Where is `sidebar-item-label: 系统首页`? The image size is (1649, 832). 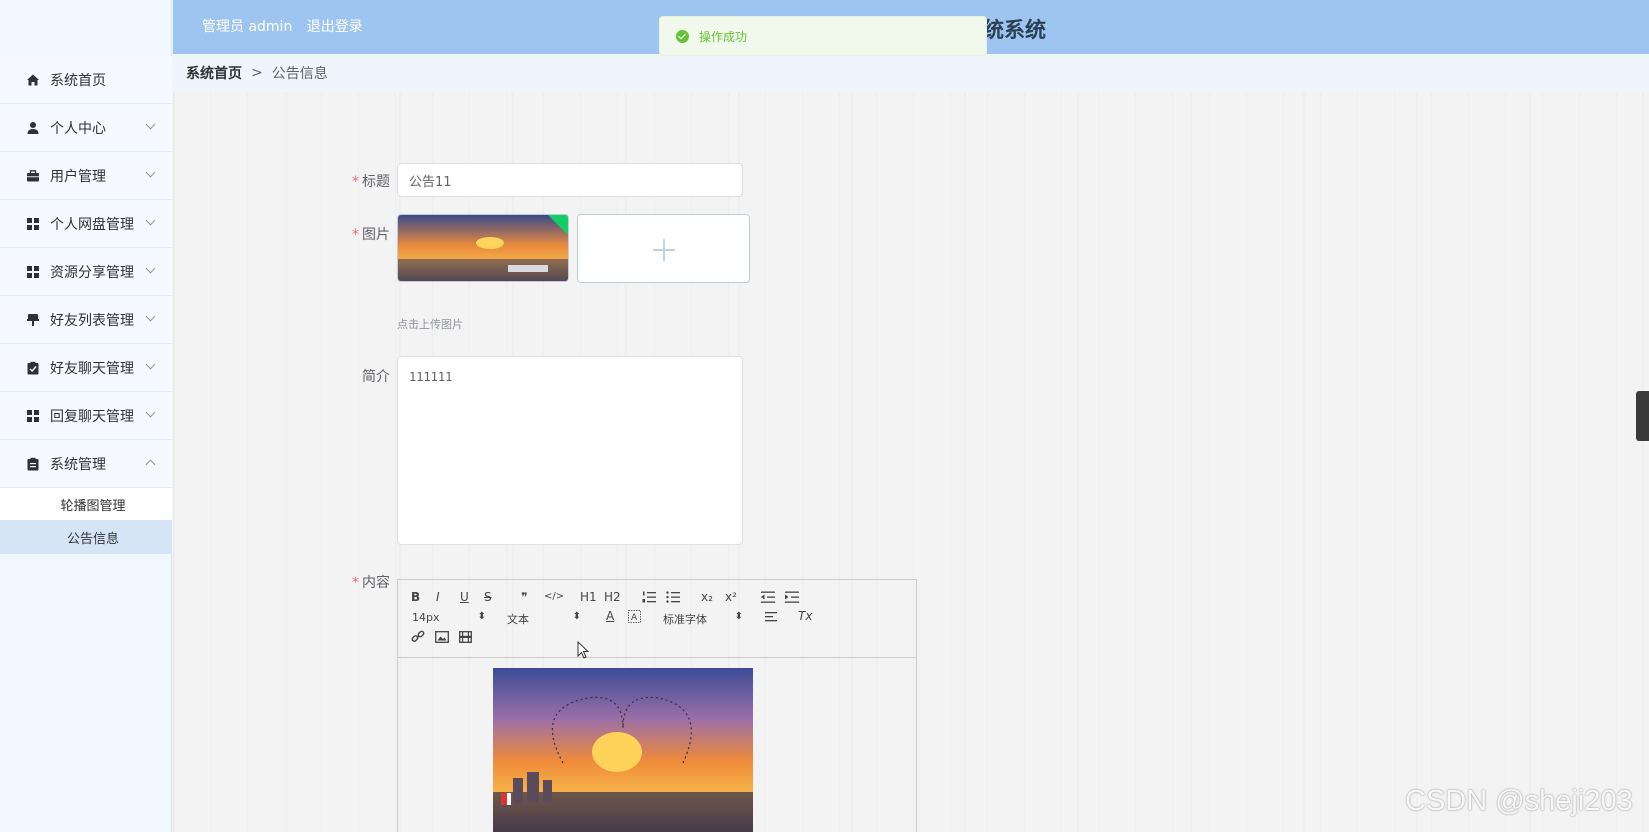
sidebar-item-label: 系统首页 is located at coordinates (78, 80).